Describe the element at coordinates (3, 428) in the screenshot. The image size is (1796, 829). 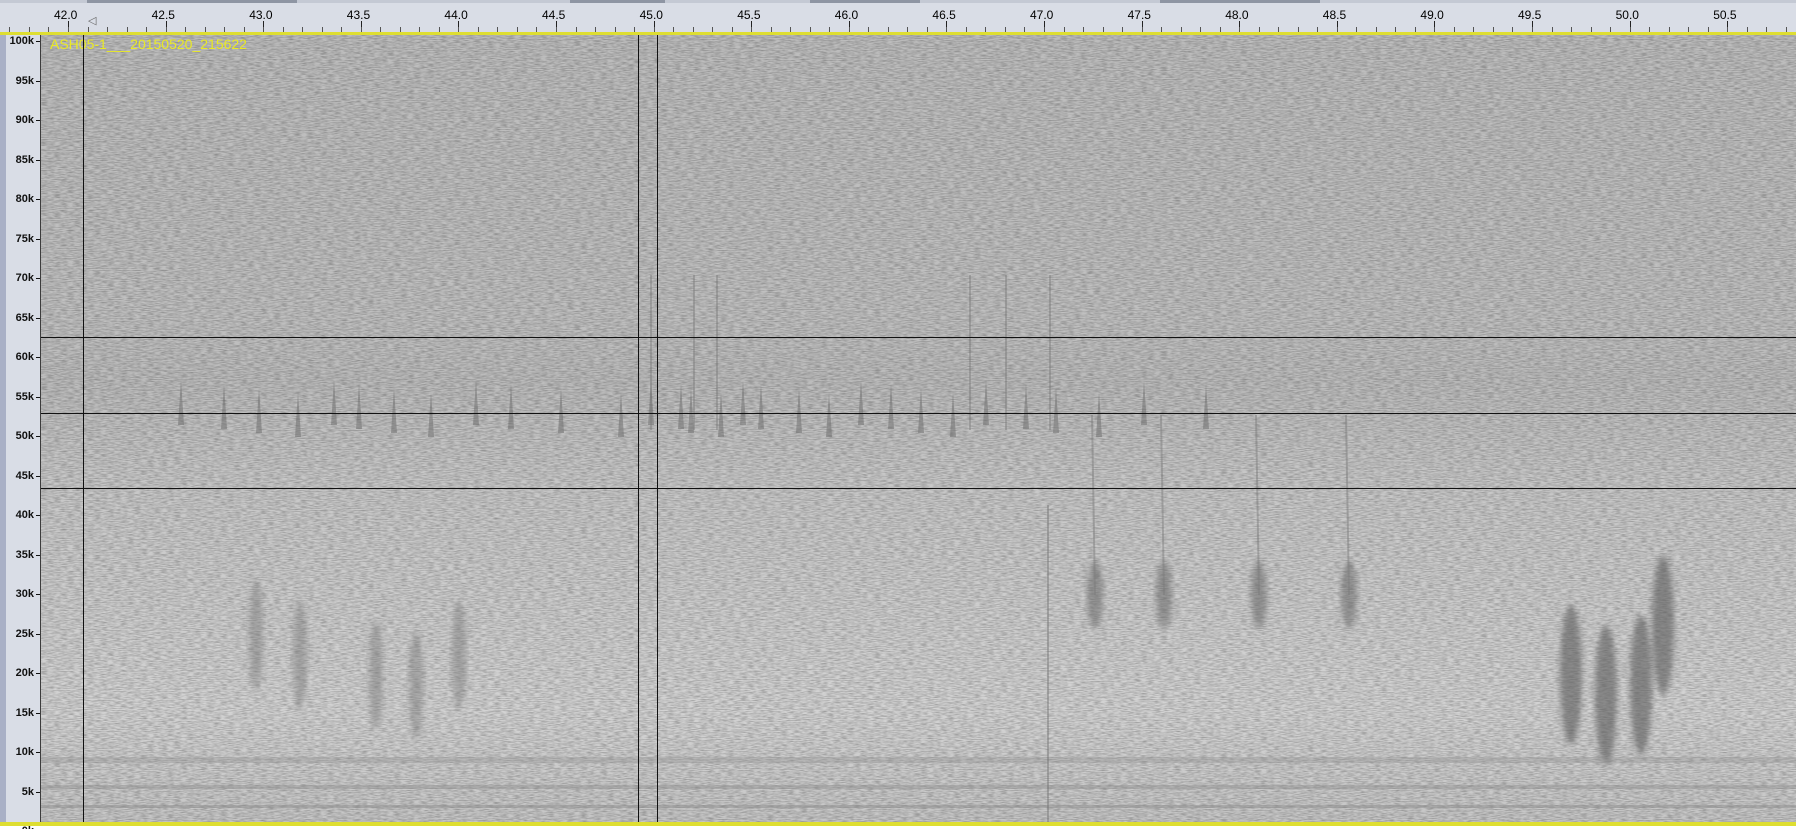
I see `track-control-strip` at that location.